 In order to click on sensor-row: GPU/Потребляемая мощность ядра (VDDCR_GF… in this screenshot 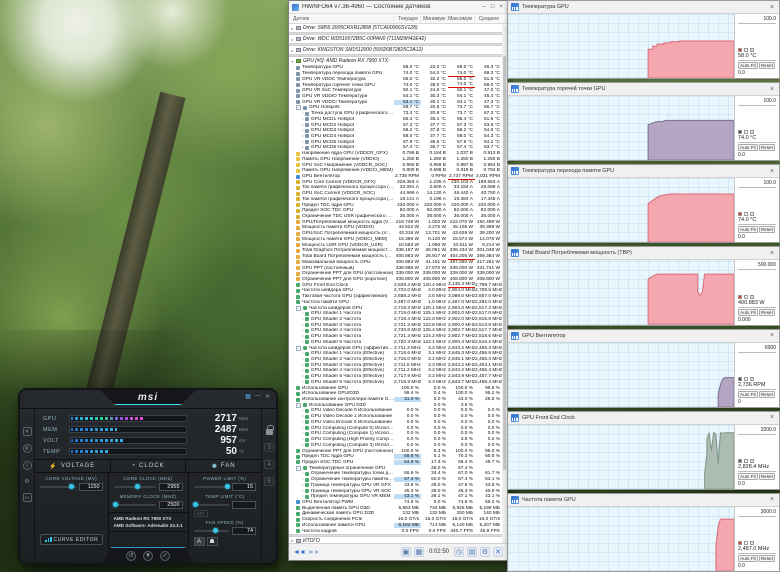, I will do `click(395, 222)`.